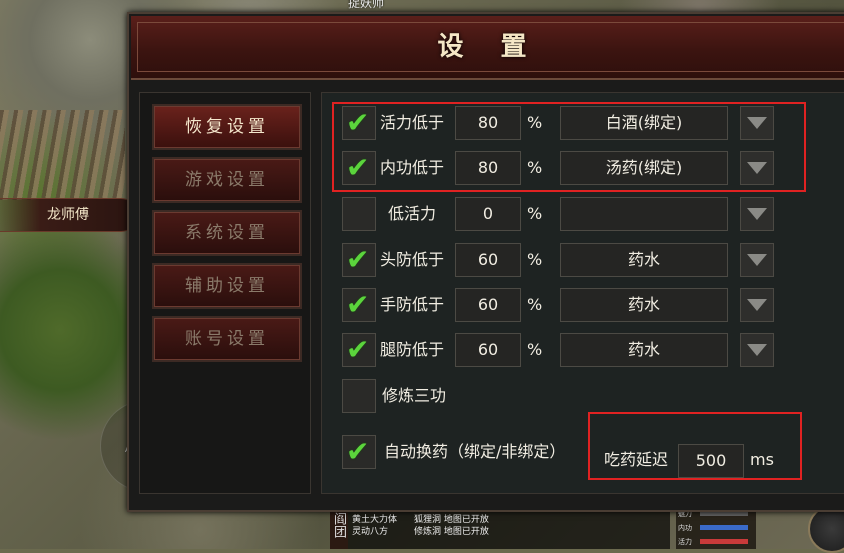 The image size is (844, 553). I want to click on auto-swap-label: 自动换药（绑定/非绑定）, so click(475, 451).